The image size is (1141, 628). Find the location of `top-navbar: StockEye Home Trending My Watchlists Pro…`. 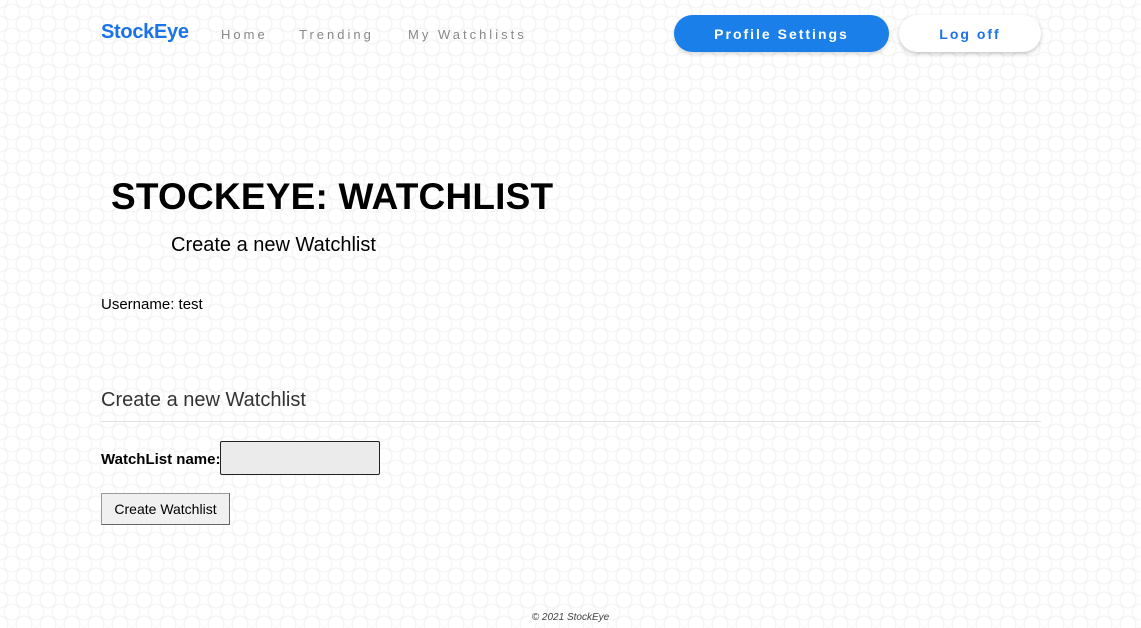

top-navbar: StockEye Home Trending My Watchlists Pro… is located at coordinates (570, 33).